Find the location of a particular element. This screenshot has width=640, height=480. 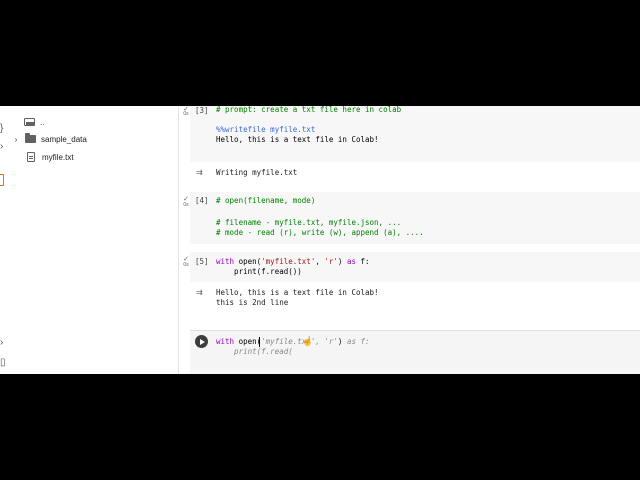

tree-item-label: sample_data is located at coordinates (64, 139).